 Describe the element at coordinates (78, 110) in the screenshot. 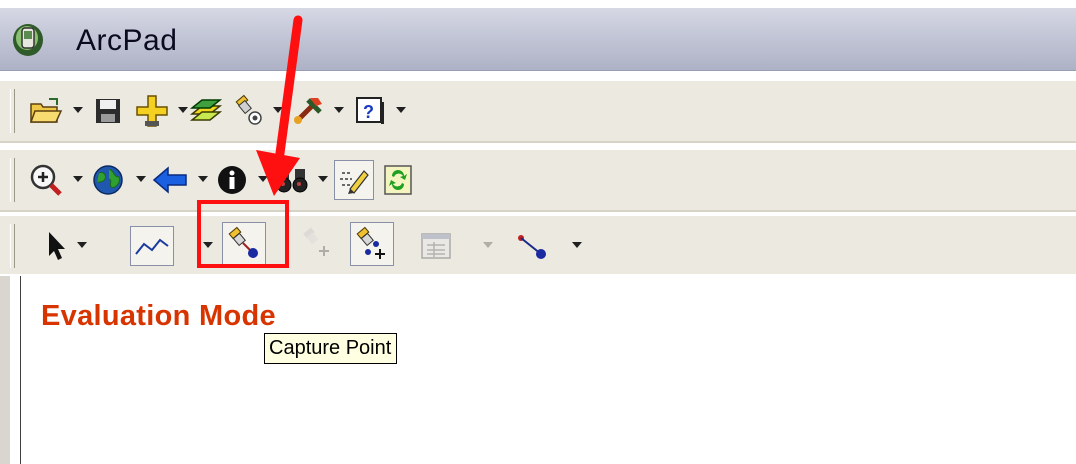

I see `open-dropdown-icon` at that location.